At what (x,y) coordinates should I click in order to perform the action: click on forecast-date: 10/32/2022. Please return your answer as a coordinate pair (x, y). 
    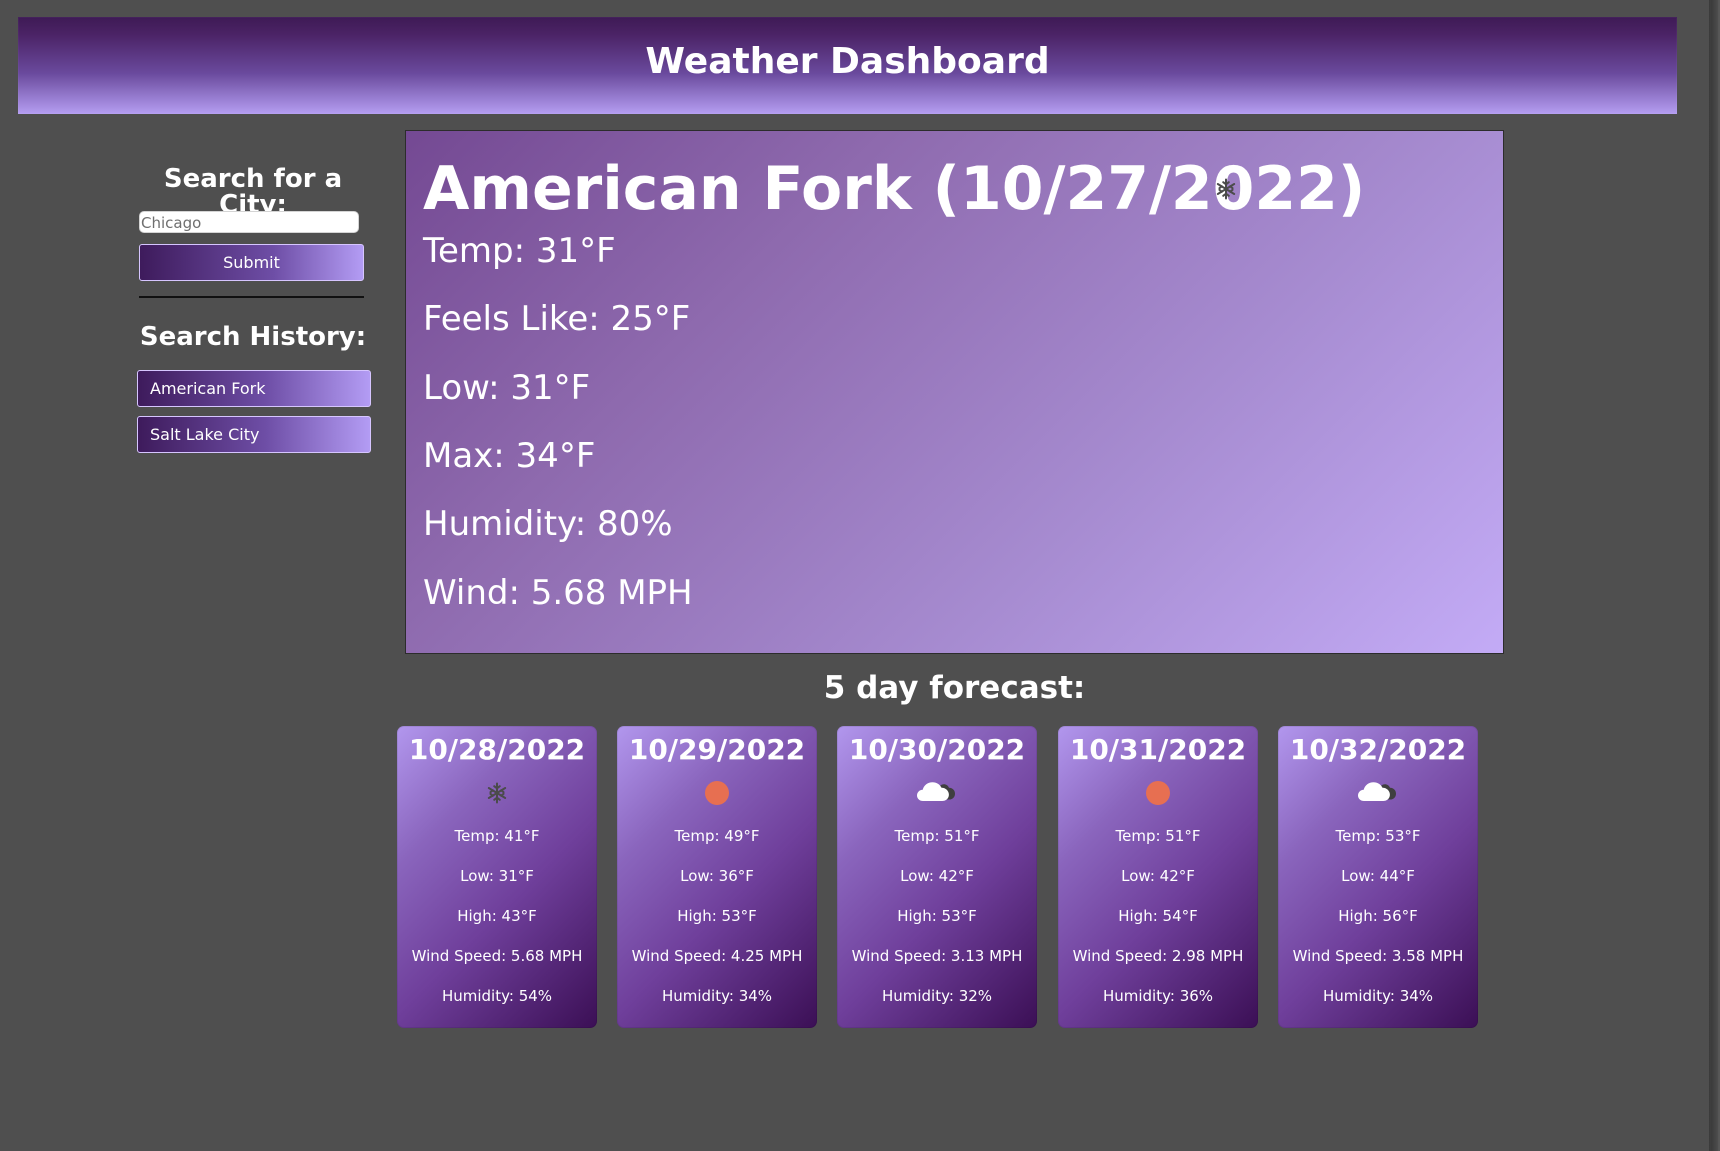
    Looking at the image, I should click on (1378, 749).